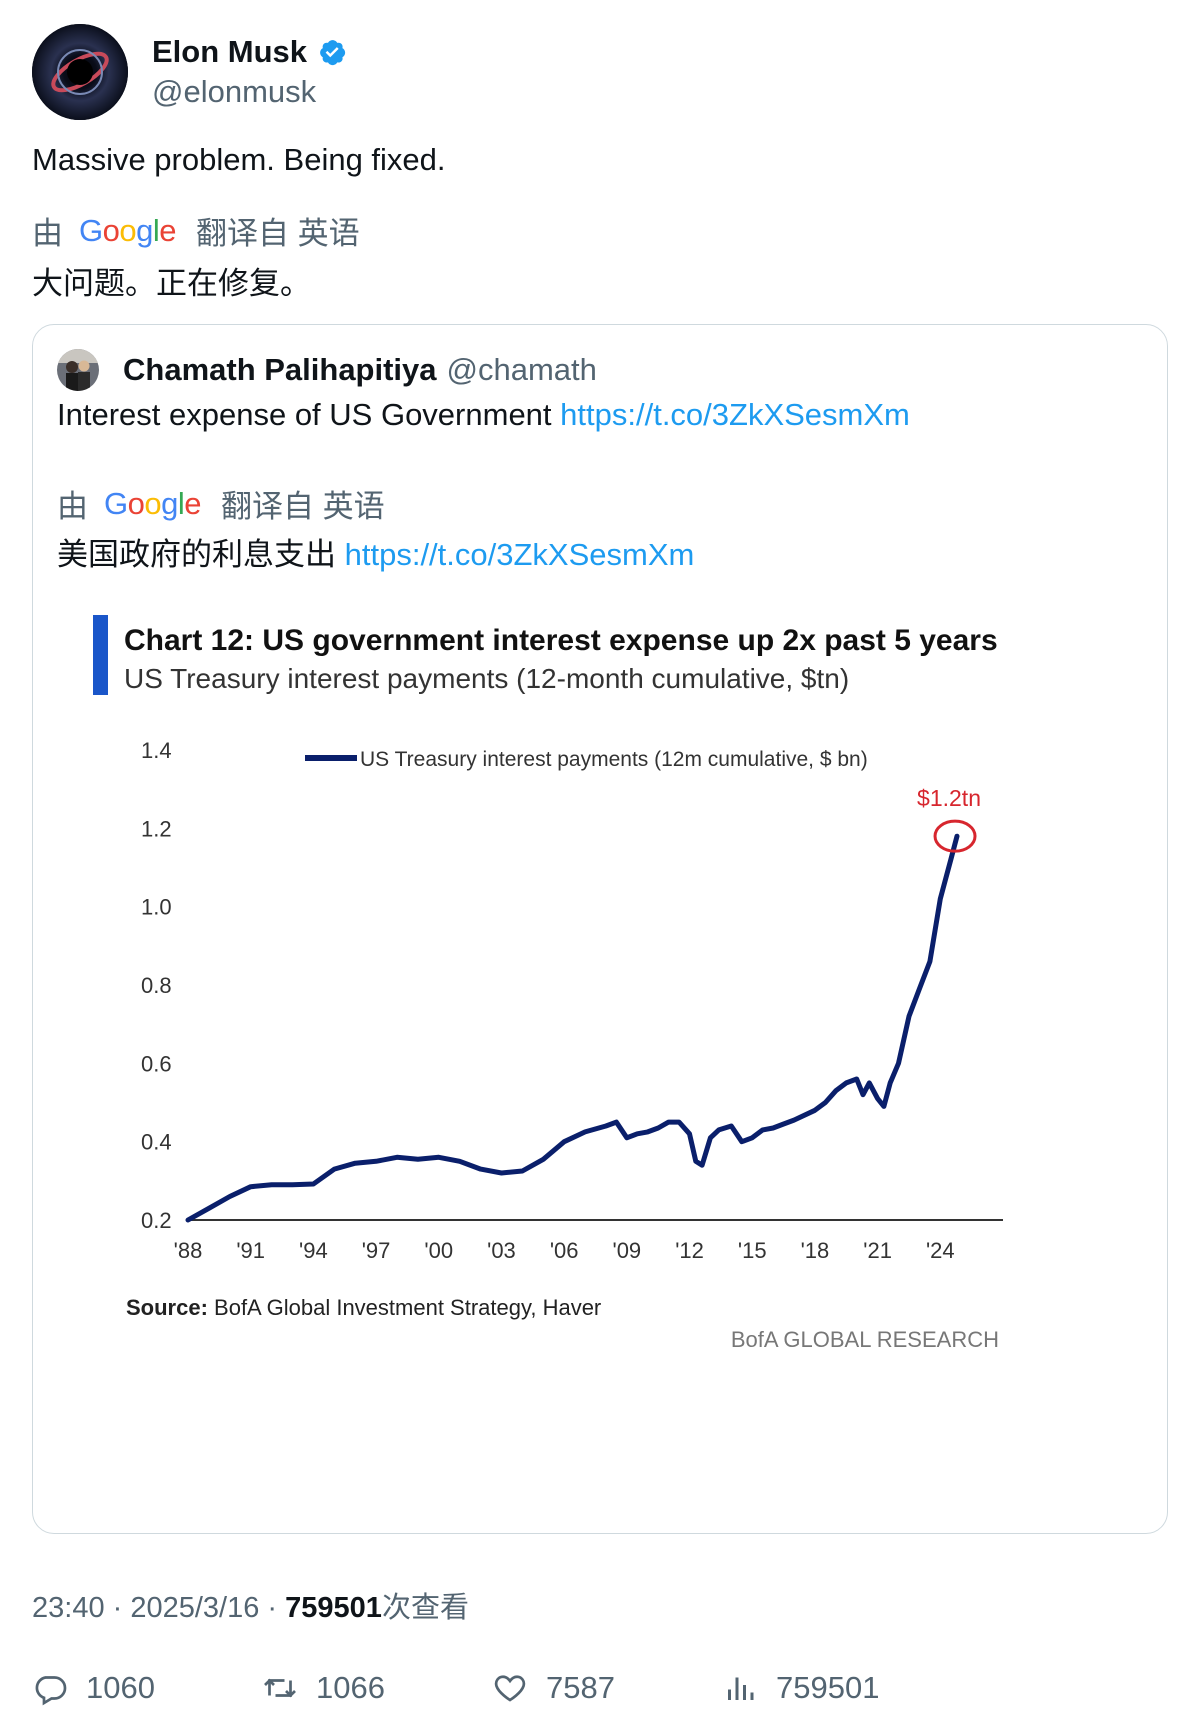 The image size is (1196, 1730). I want to click on x-tick-label: '00, so click(438, 1250).